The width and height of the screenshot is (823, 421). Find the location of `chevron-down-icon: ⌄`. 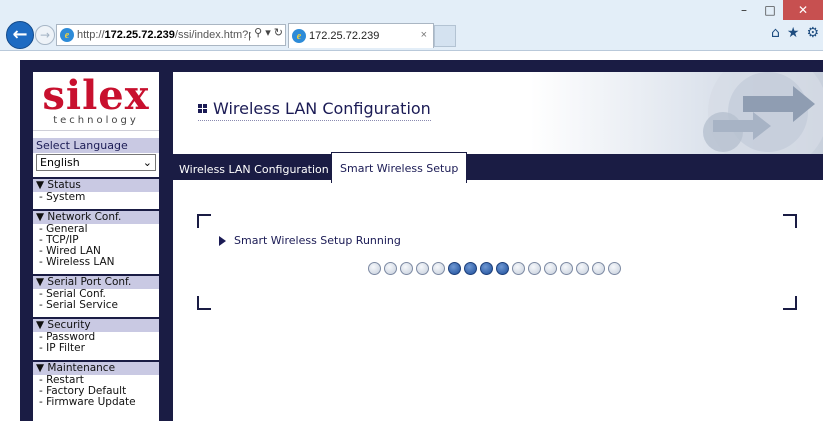

chevron-down-icon: ⌄ is located at coordinates (147, 162).